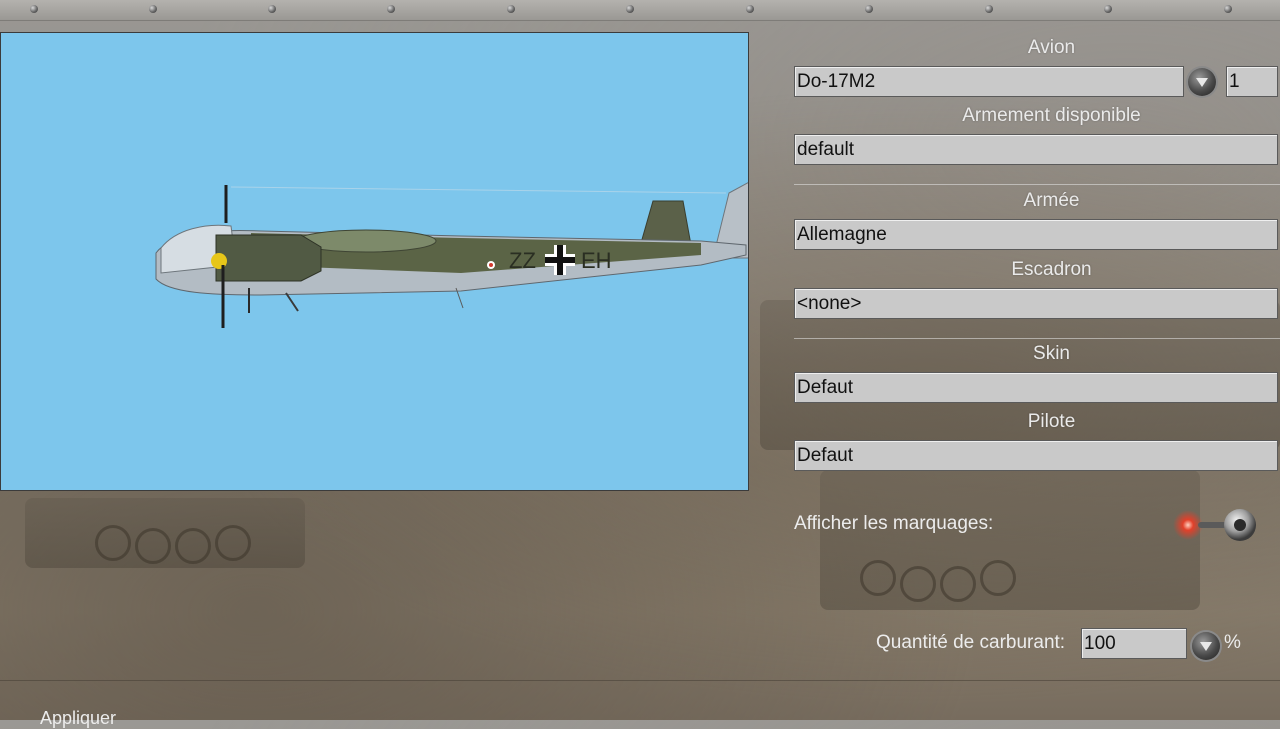  I want to click on marquages-toggle, so click(1214, 525).